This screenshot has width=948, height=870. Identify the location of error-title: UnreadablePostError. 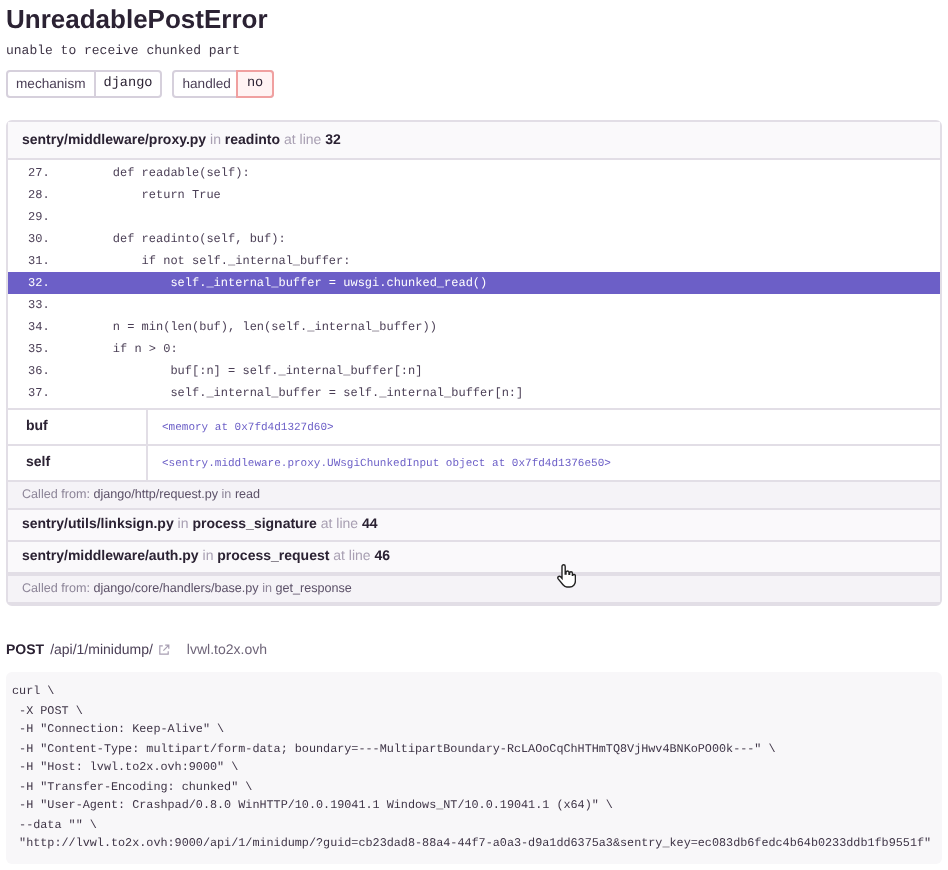
(138, 20).